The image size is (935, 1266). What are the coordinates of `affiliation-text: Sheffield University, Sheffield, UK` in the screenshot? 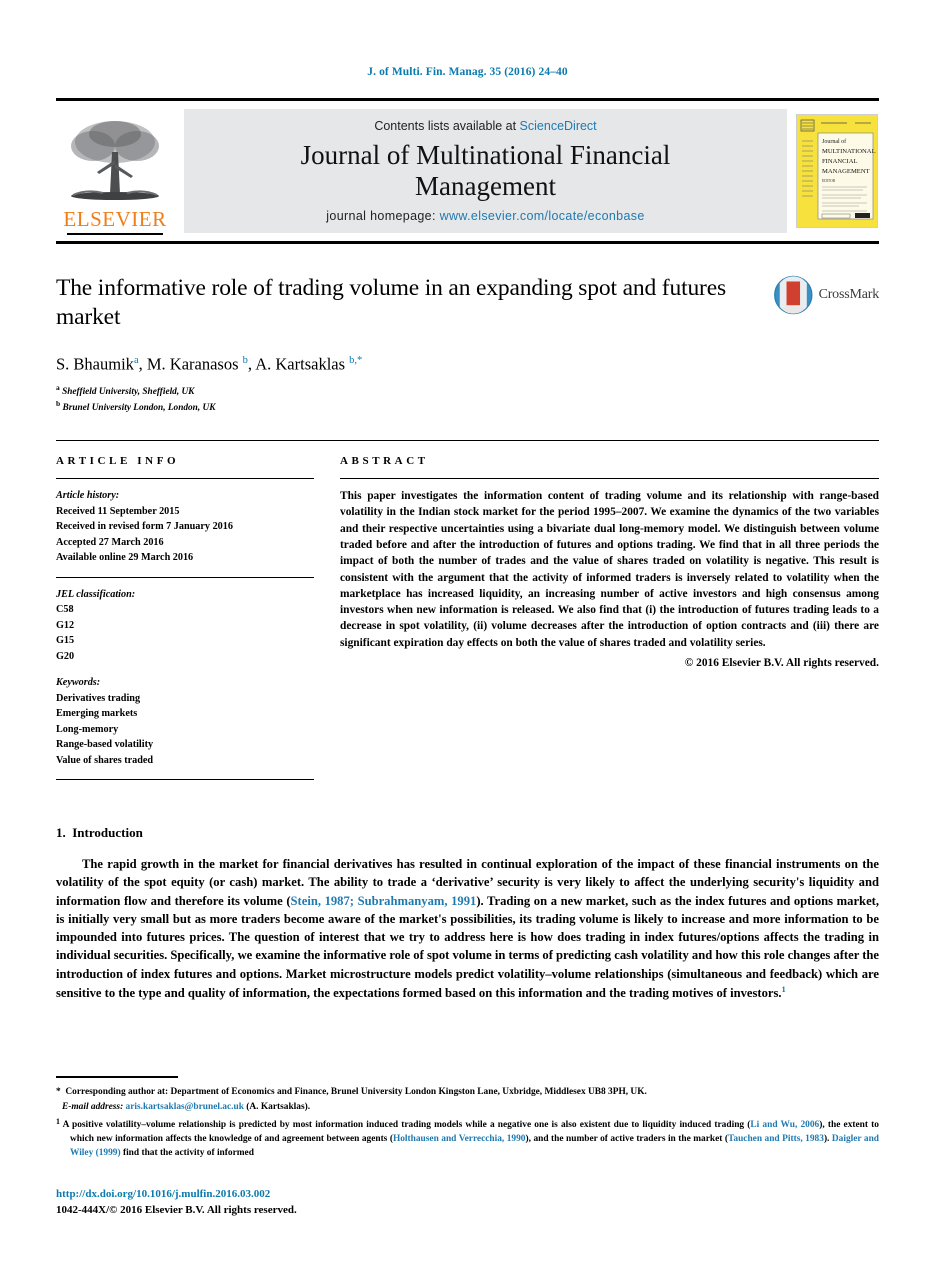 It's located at (128, 392).